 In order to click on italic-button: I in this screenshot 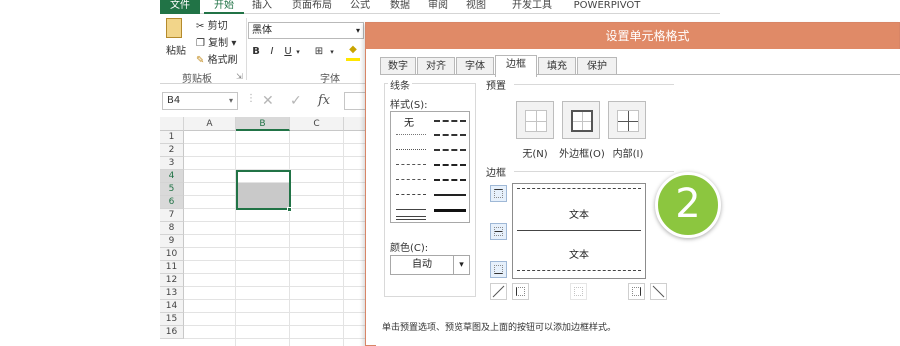, I will do `click(272, 52)`.